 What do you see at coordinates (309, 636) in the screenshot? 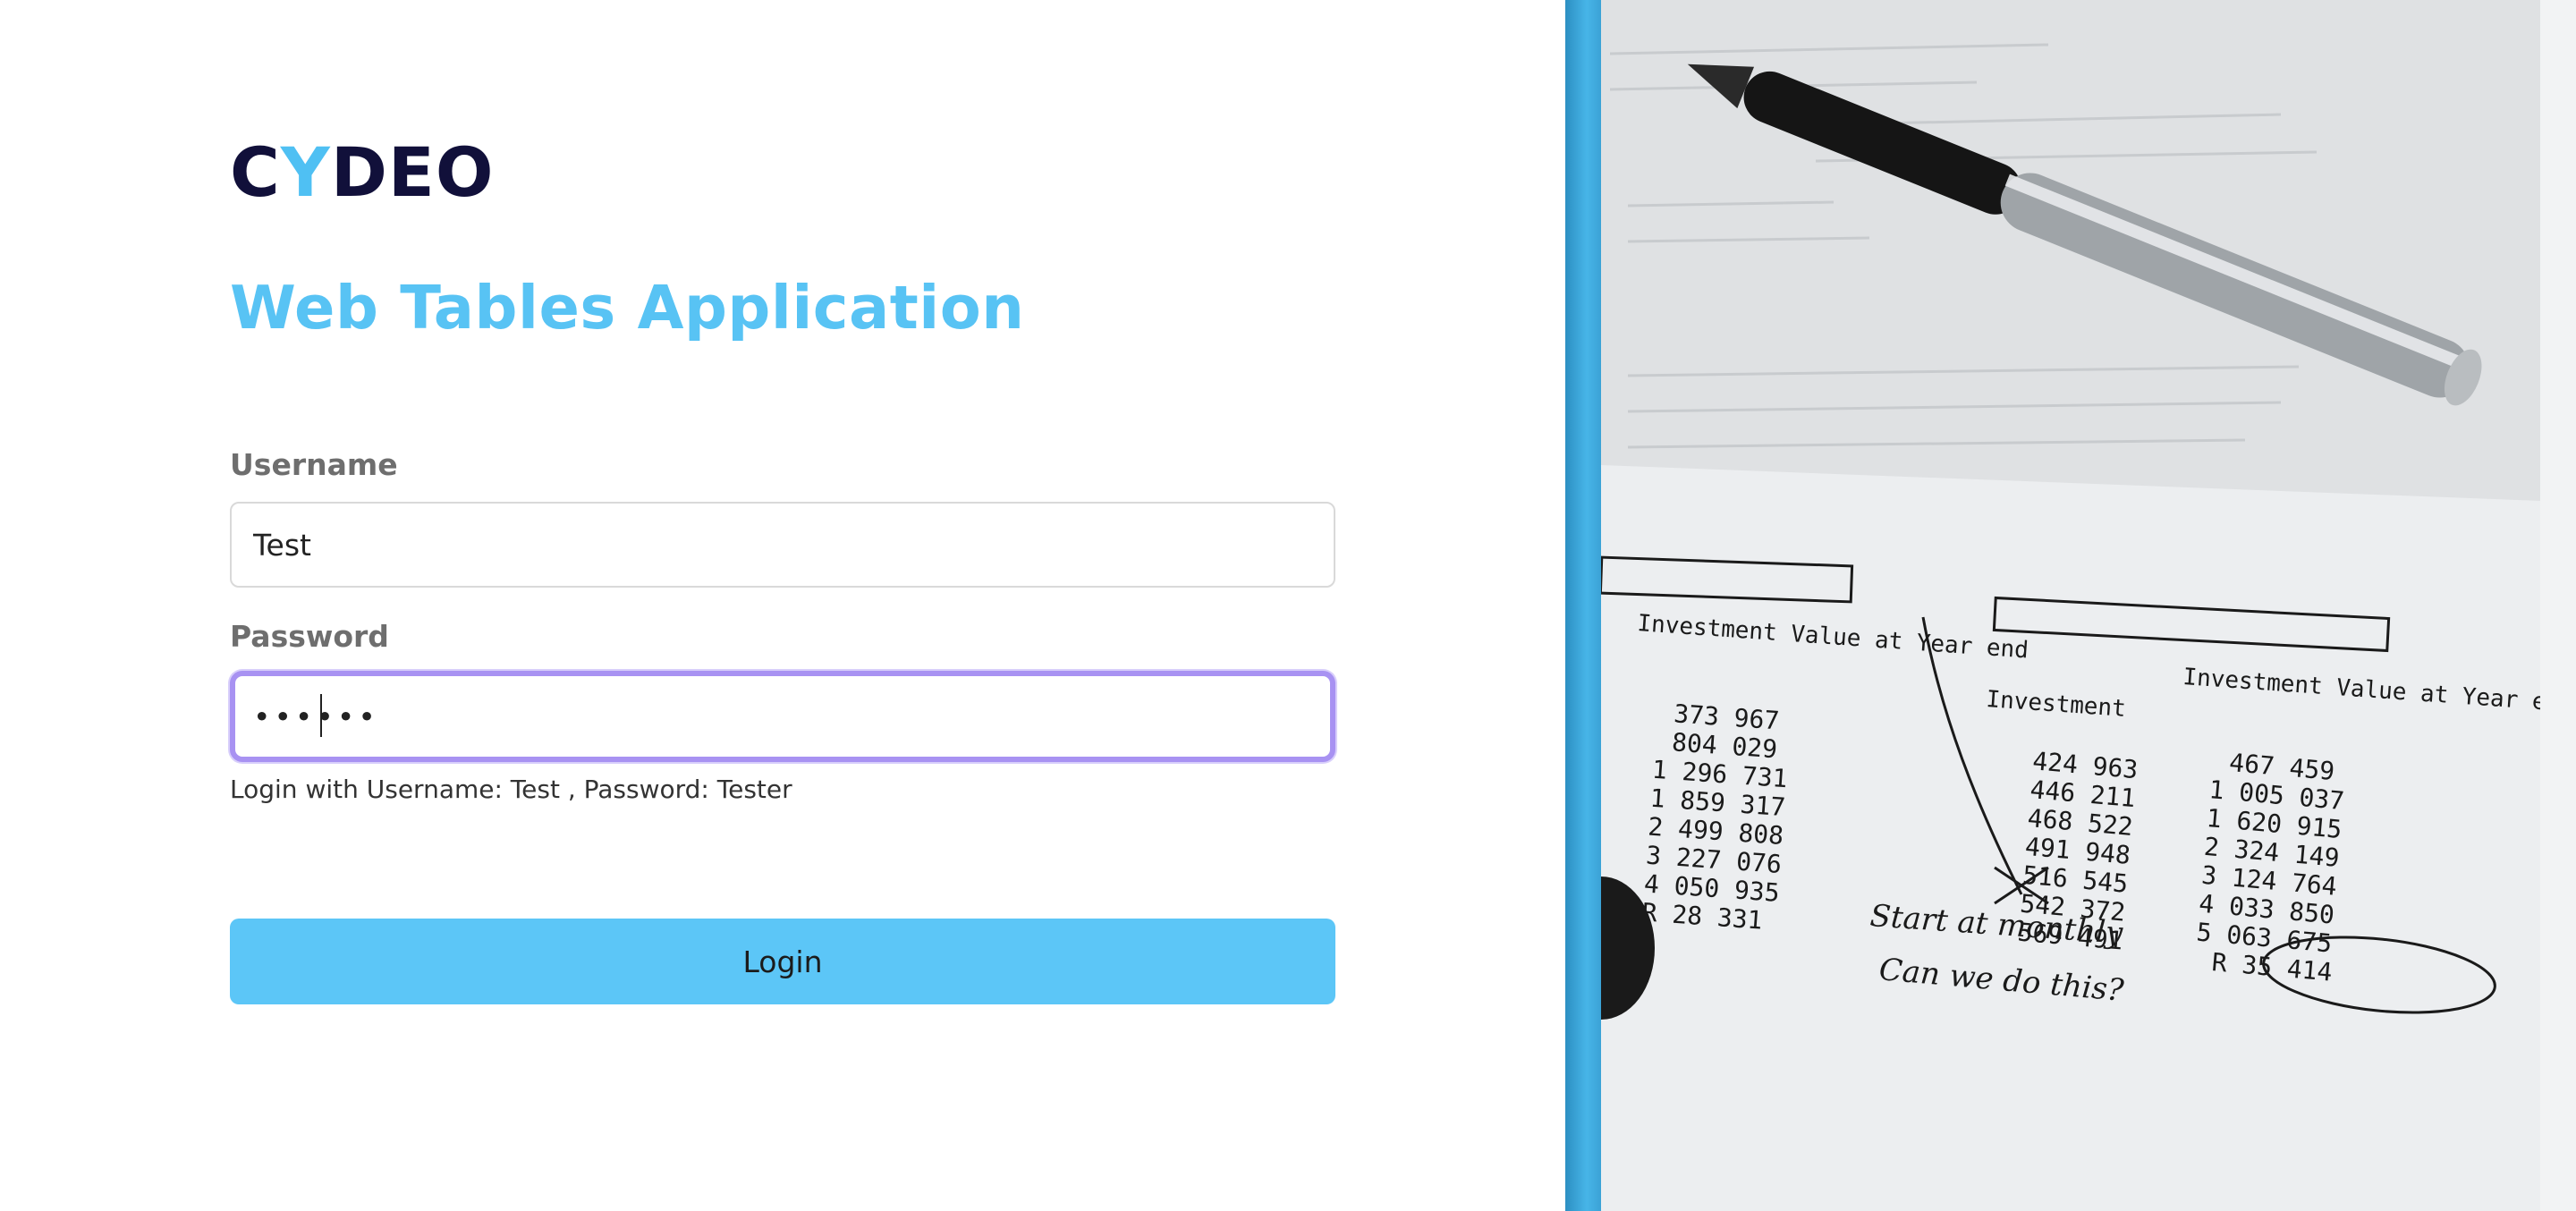
I see `password-label: Password` at bounding box center [309, 636].